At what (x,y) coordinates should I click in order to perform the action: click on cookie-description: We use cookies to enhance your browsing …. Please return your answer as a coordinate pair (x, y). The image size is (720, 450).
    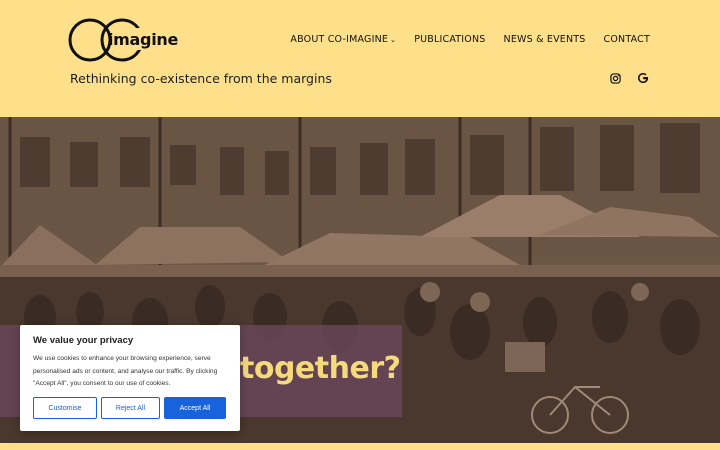
    Looking at the image, I should click on (125, 371).